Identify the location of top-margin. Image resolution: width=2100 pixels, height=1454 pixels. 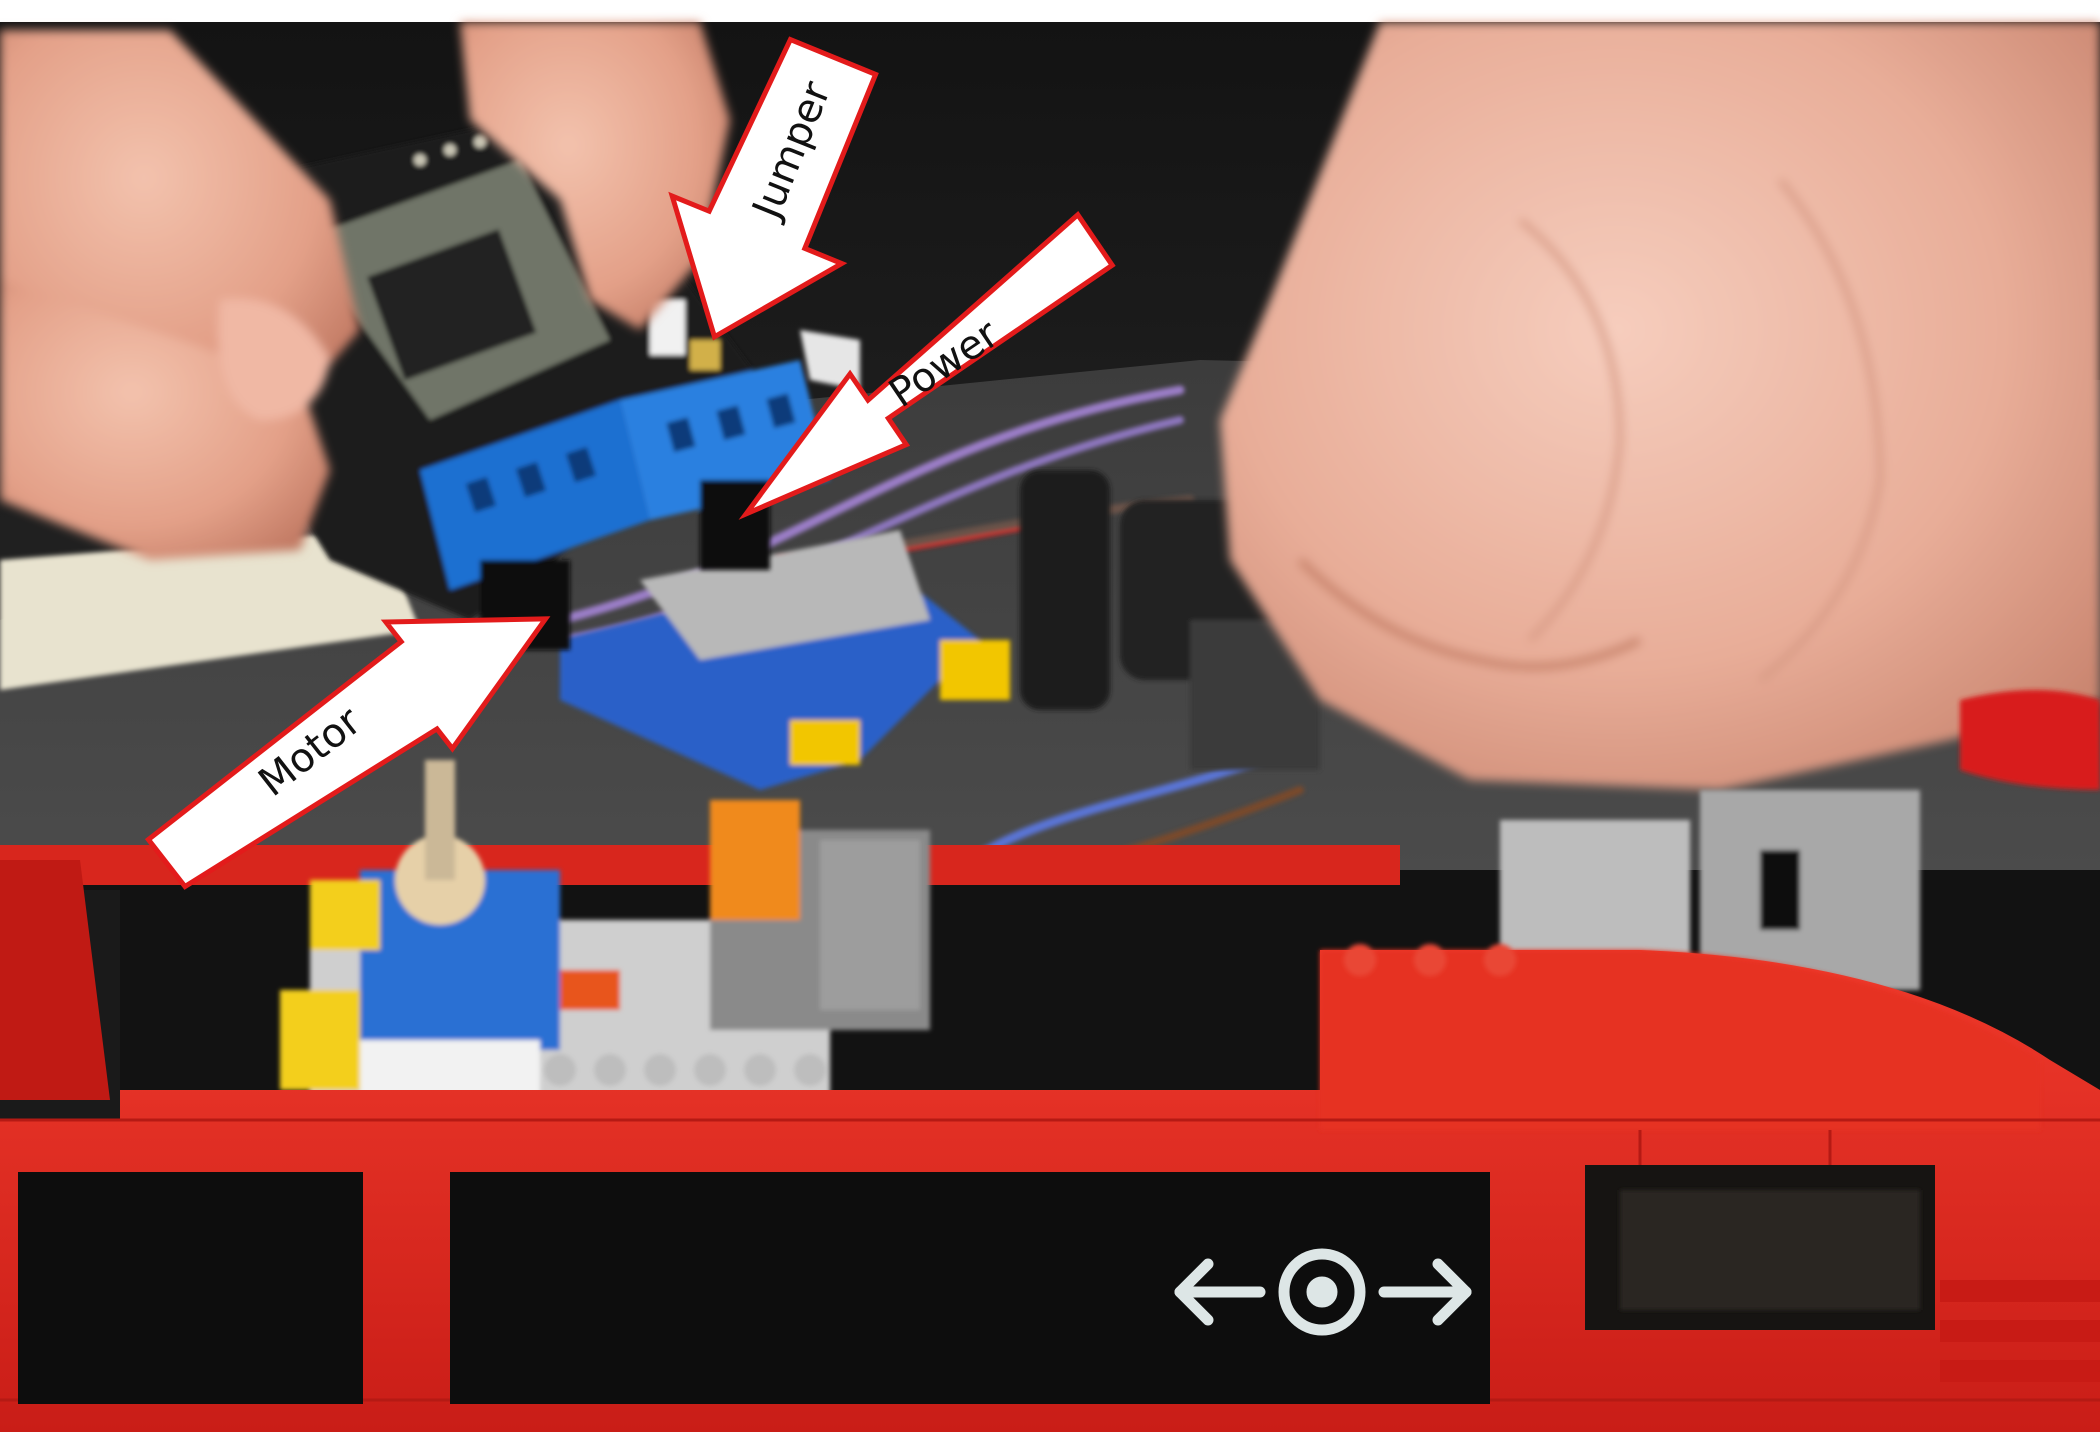
(1050, 11).